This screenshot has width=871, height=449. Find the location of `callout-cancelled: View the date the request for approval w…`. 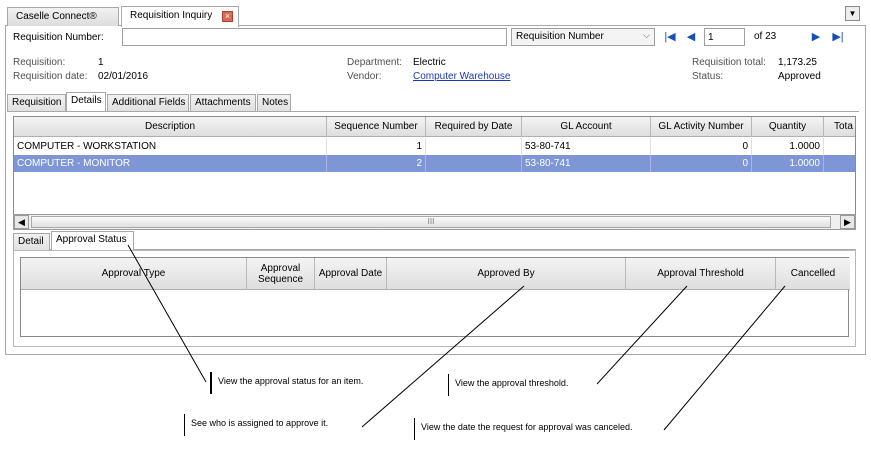

callout-cancelled: View the date the request for approval w… is located at coordinates (538, 429).